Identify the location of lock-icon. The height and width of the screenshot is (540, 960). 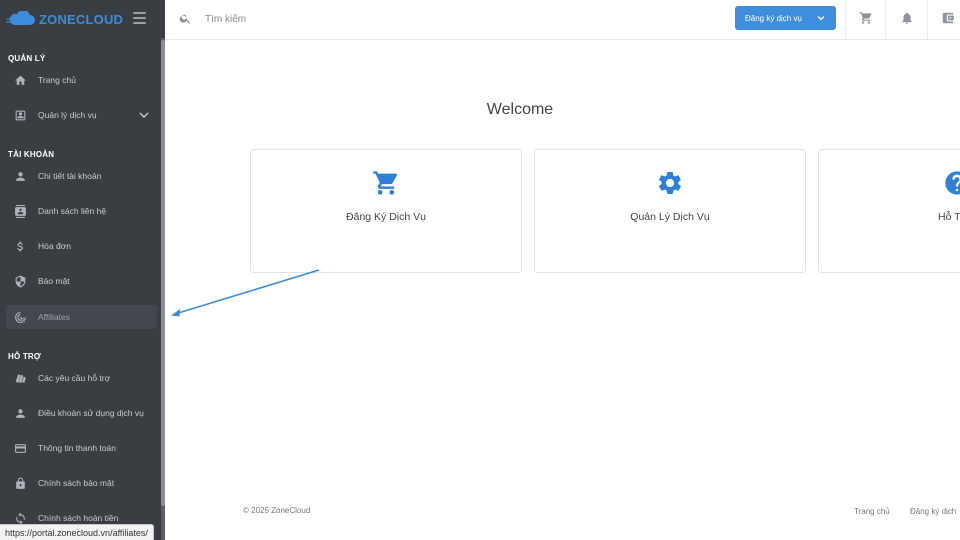
(20, 483).